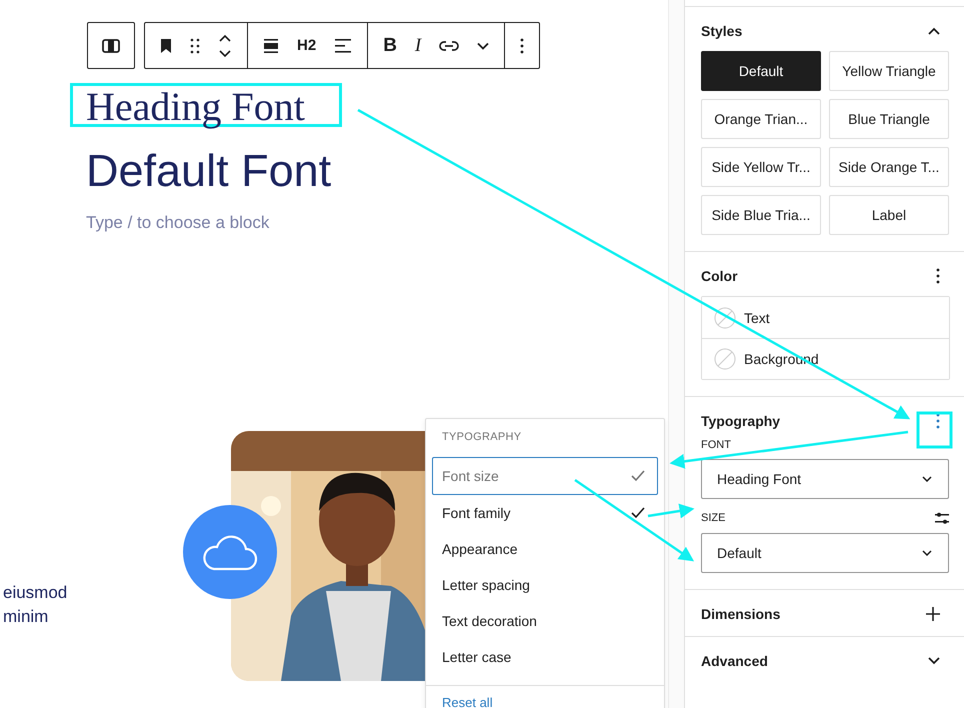  Describe the element at coordinates (721, 31) in the screenshot. I see `section-title: Styles` at that location.